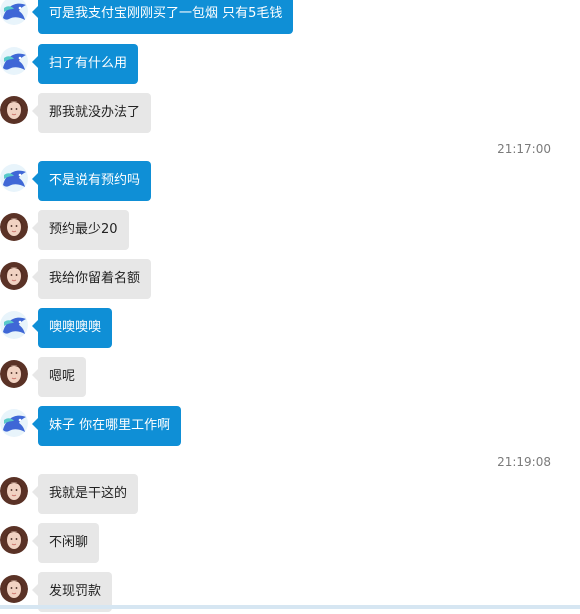  I want to click on chat-bottom-edge, so click(290, 607).